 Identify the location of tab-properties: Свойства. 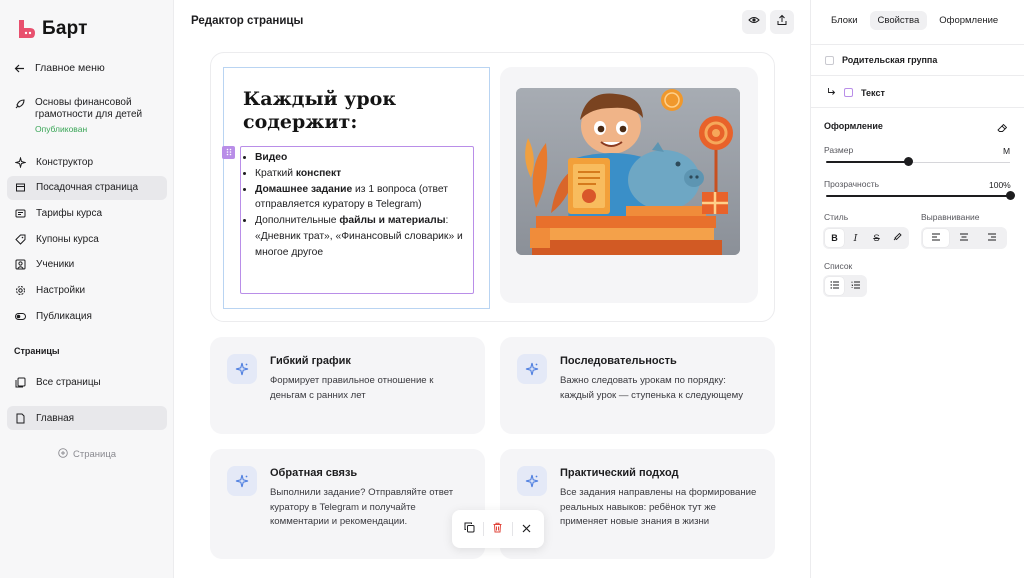
(898, 20).